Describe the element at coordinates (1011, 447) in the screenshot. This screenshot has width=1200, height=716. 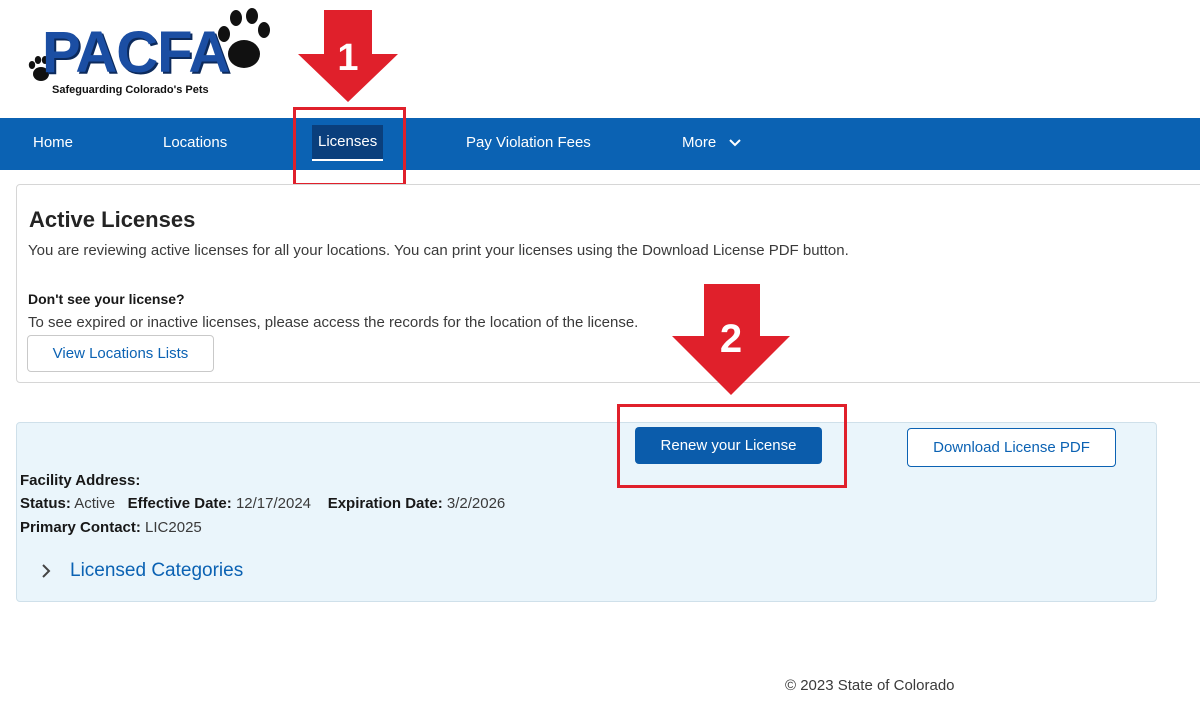
I see `download-license-pdf-button: Download License PDF` at that location.